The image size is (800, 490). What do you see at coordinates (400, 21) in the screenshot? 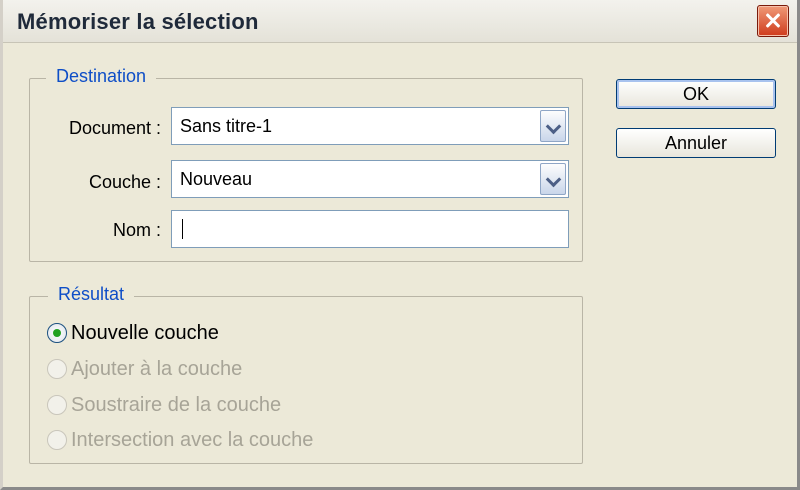
I see `title-bar: Mémoriser la sélection` at bounding box center [400, 21].